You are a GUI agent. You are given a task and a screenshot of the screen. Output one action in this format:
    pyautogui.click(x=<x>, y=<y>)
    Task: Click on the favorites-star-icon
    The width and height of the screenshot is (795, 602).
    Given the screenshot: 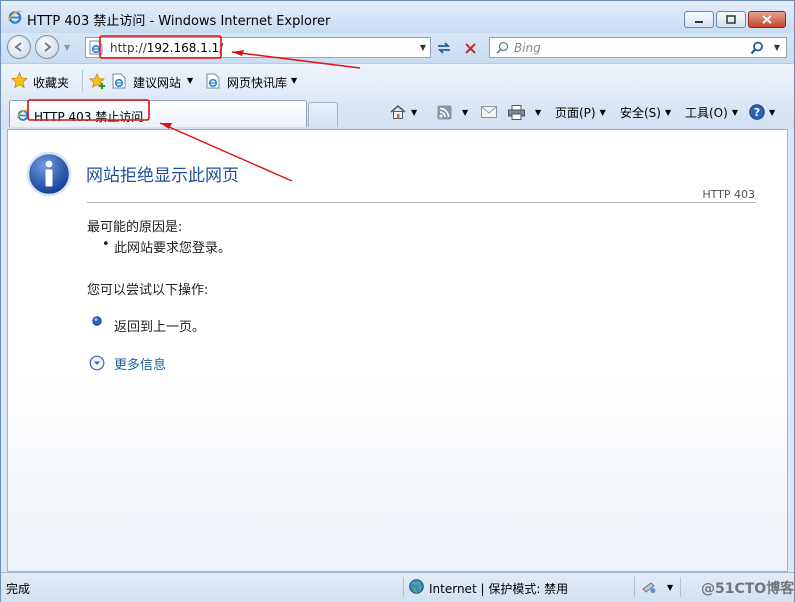 What is the action you would take?
    pyautogui.click(x=19, y=80)
    